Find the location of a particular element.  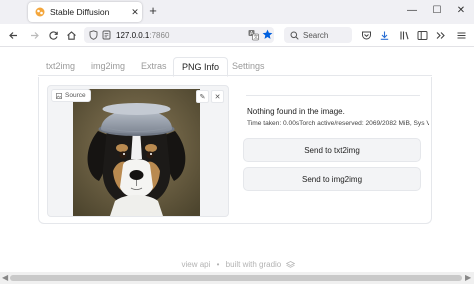

tabs-divider is located at coordinates (235, 75).